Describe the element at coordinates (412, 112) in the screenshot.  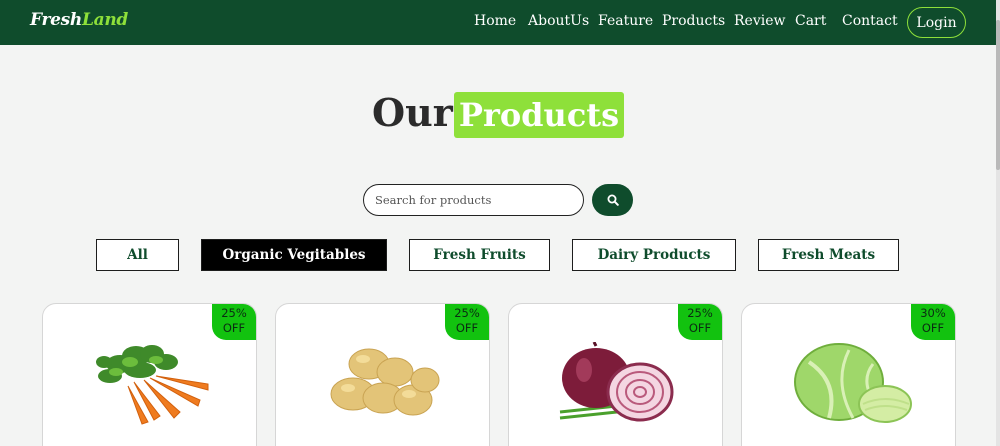
I see `section-title-our: Our` at that location.